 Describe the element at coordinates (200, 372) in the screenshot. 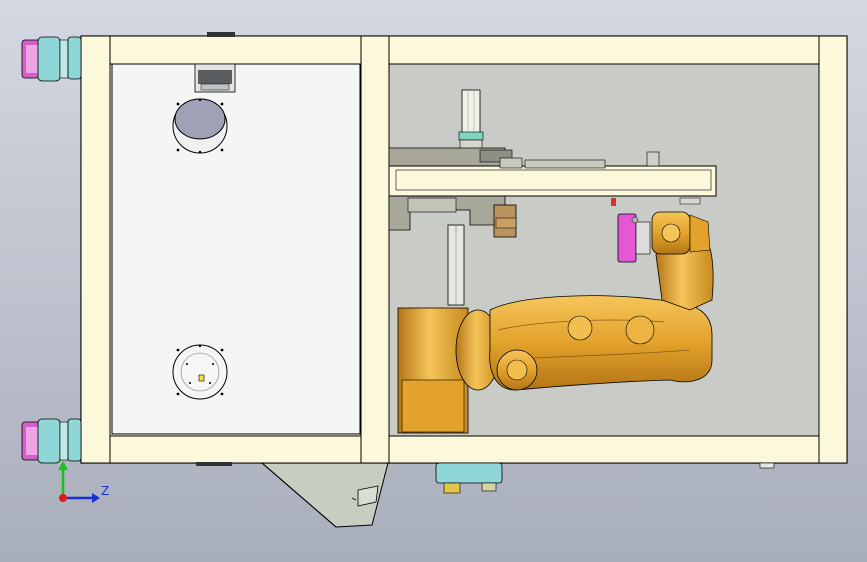

I see `lower-port-flange` at that location.